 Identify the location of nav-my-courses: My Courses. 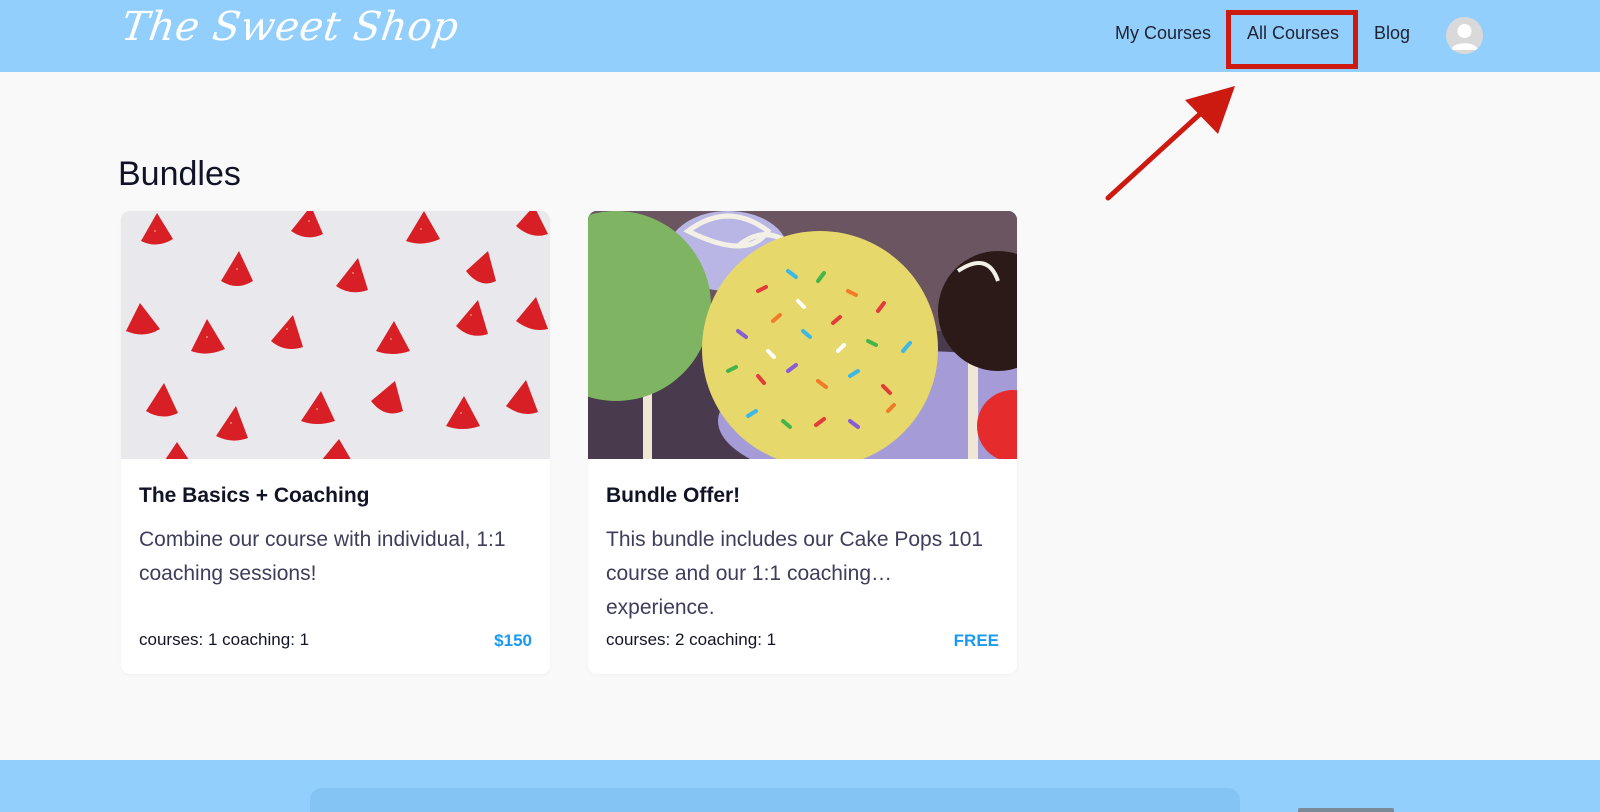
(1163, 33).